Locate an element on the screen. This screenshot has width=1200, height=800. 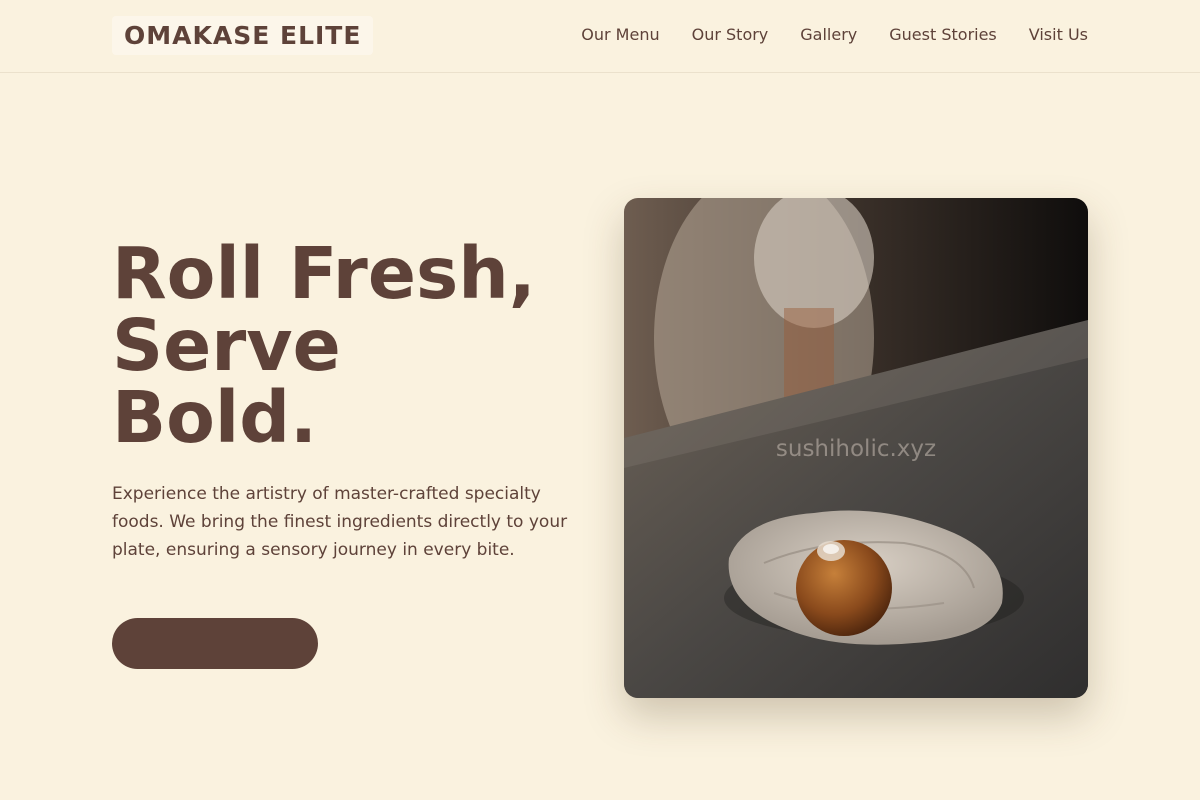
hero-title: Roll Fresh, Serve Bold. is located at coordinates (352, 346).